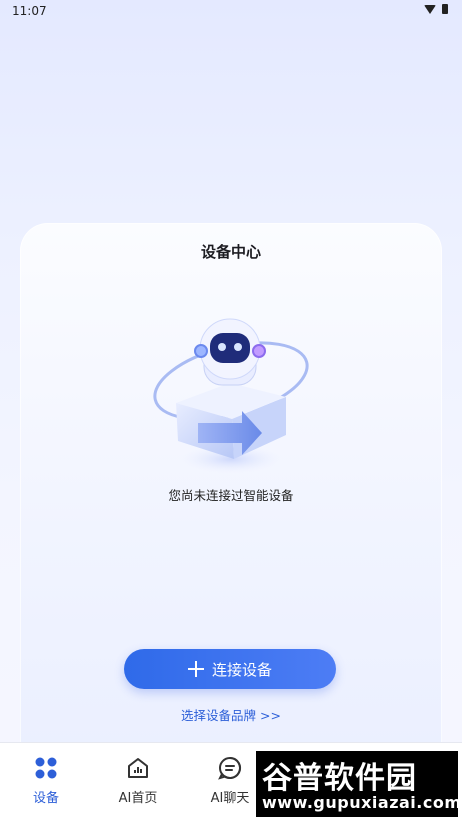  I want to click on watermark: 谷普软件园 www.gupuxiazai.com, so click(358, 784).